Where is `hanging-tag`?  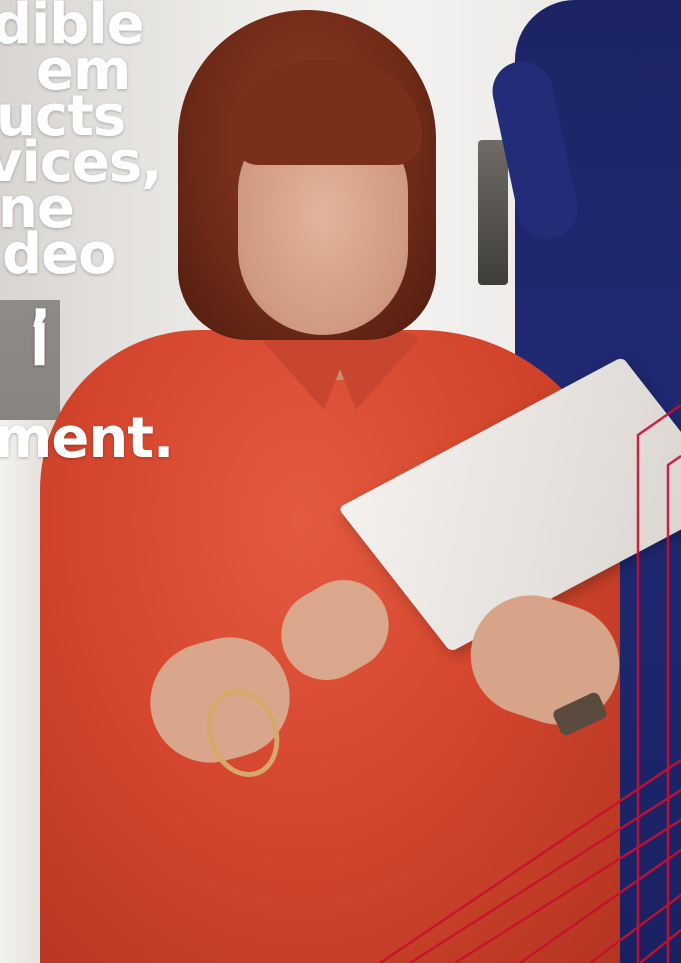
hanging-tag is located at coordinates (493, 212).